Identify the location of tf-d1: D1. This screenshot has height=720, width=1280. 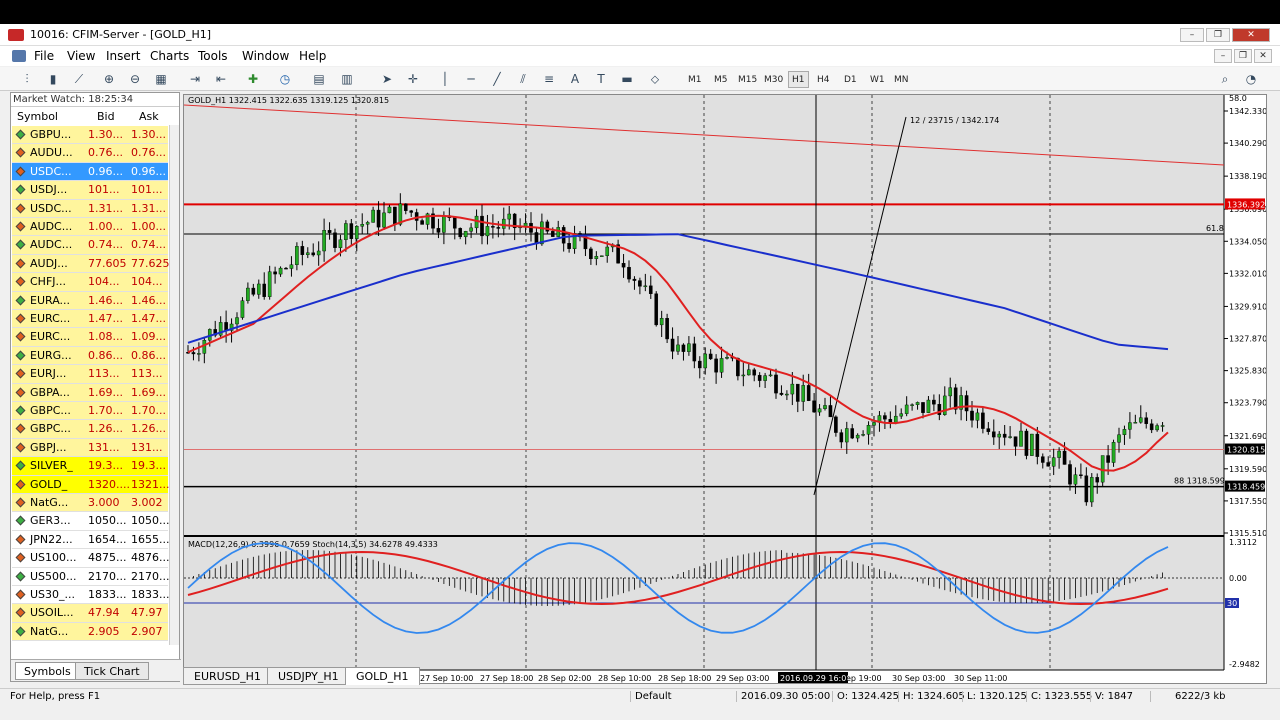
(850, 79).